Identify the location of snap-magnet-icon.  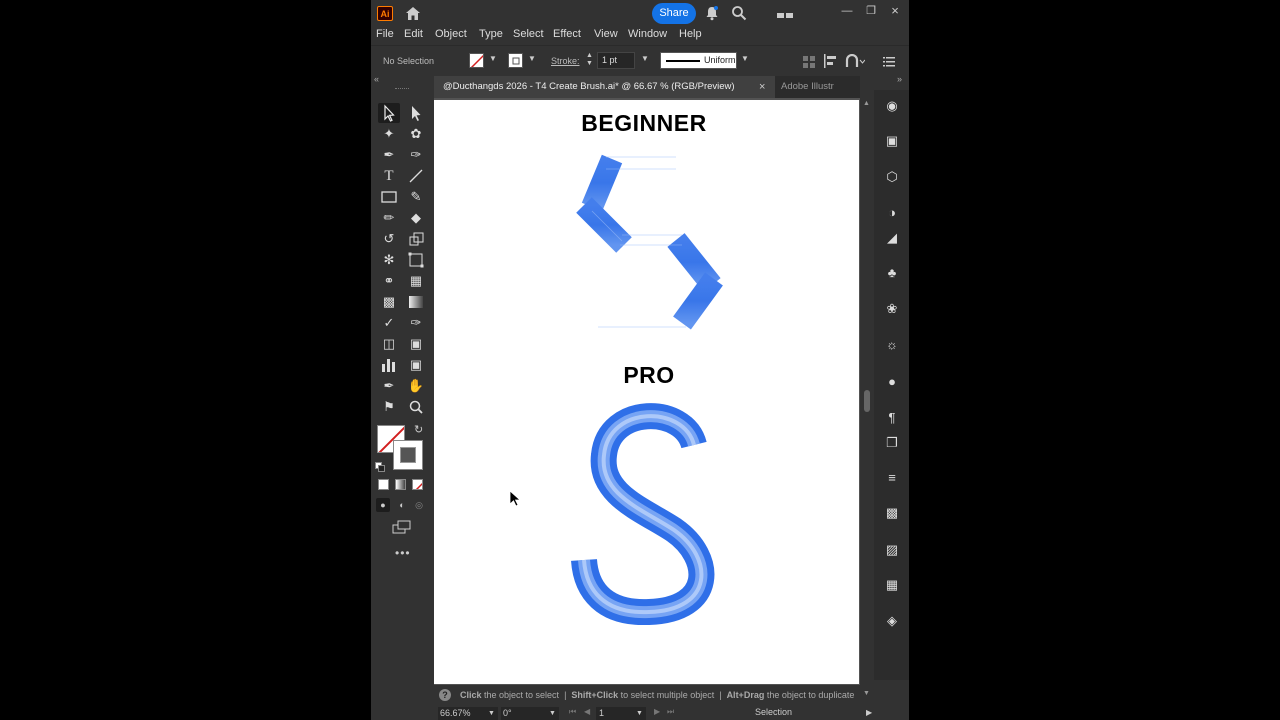
(855, 60).